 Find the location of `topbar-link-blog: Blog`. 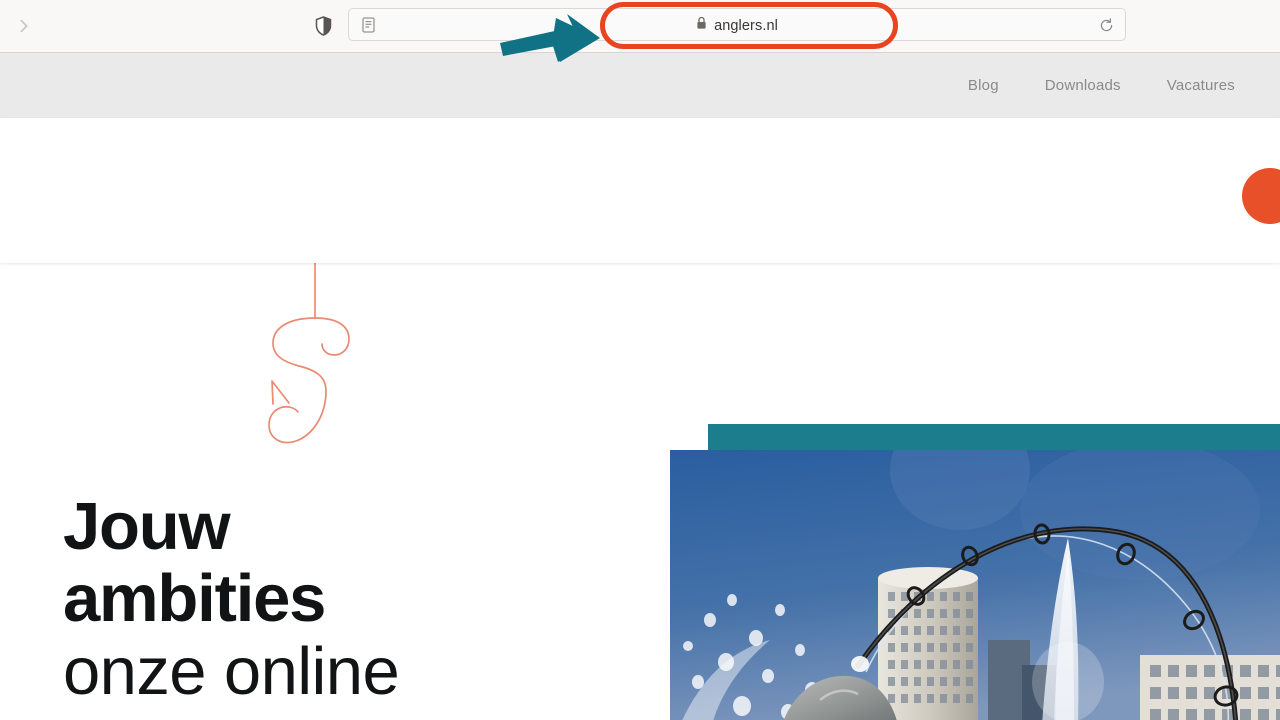

topbar-link-blog: Blog is located at coordinates (983, 85).